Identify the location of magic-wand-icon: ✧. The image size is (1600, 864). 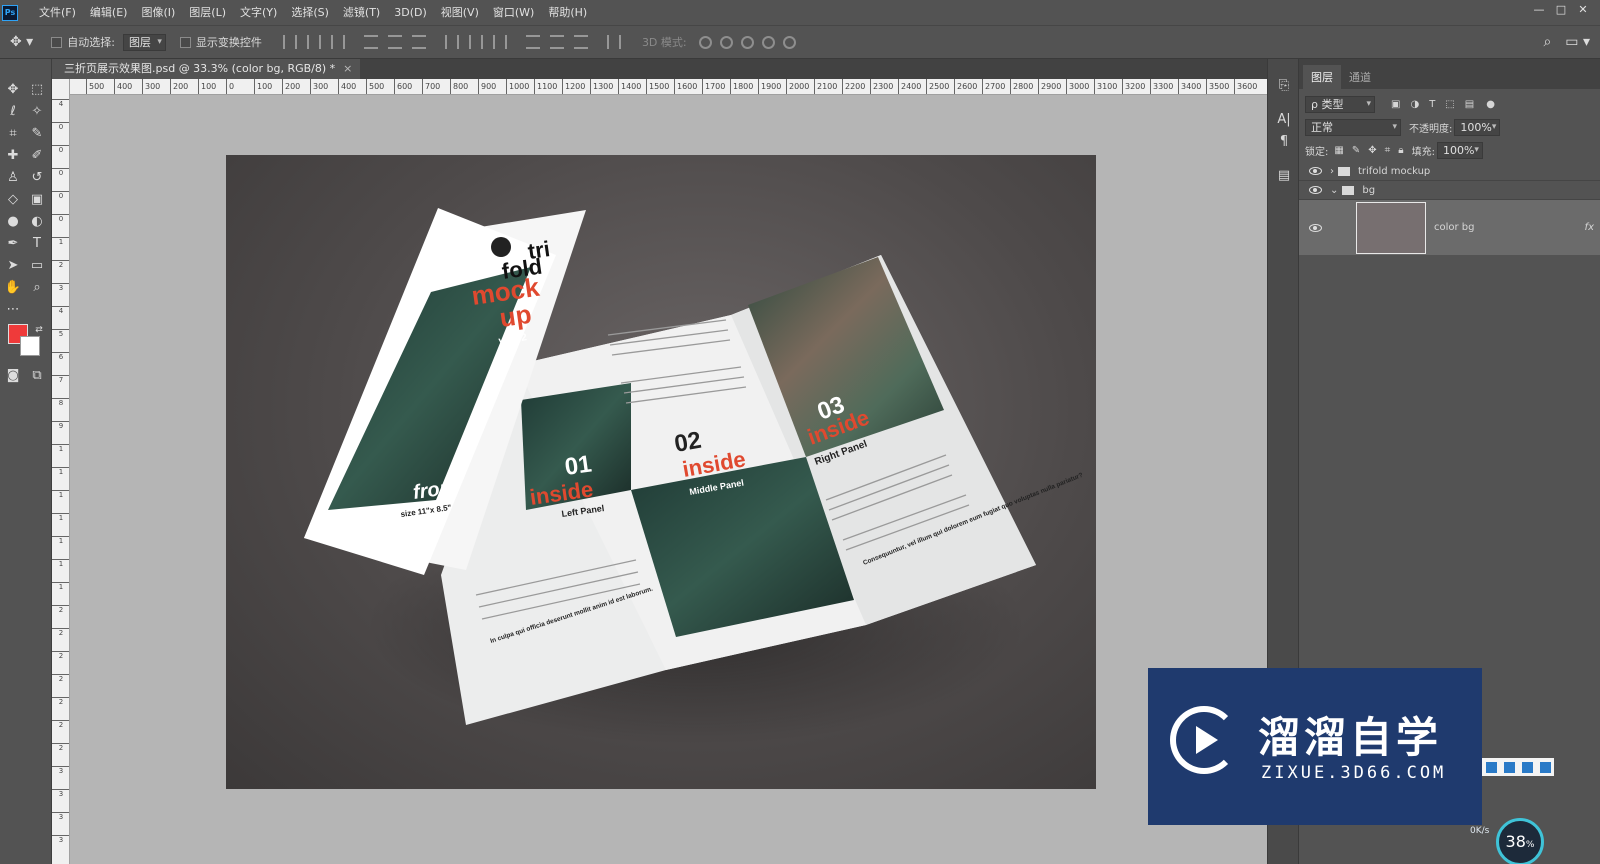
(37, 112).